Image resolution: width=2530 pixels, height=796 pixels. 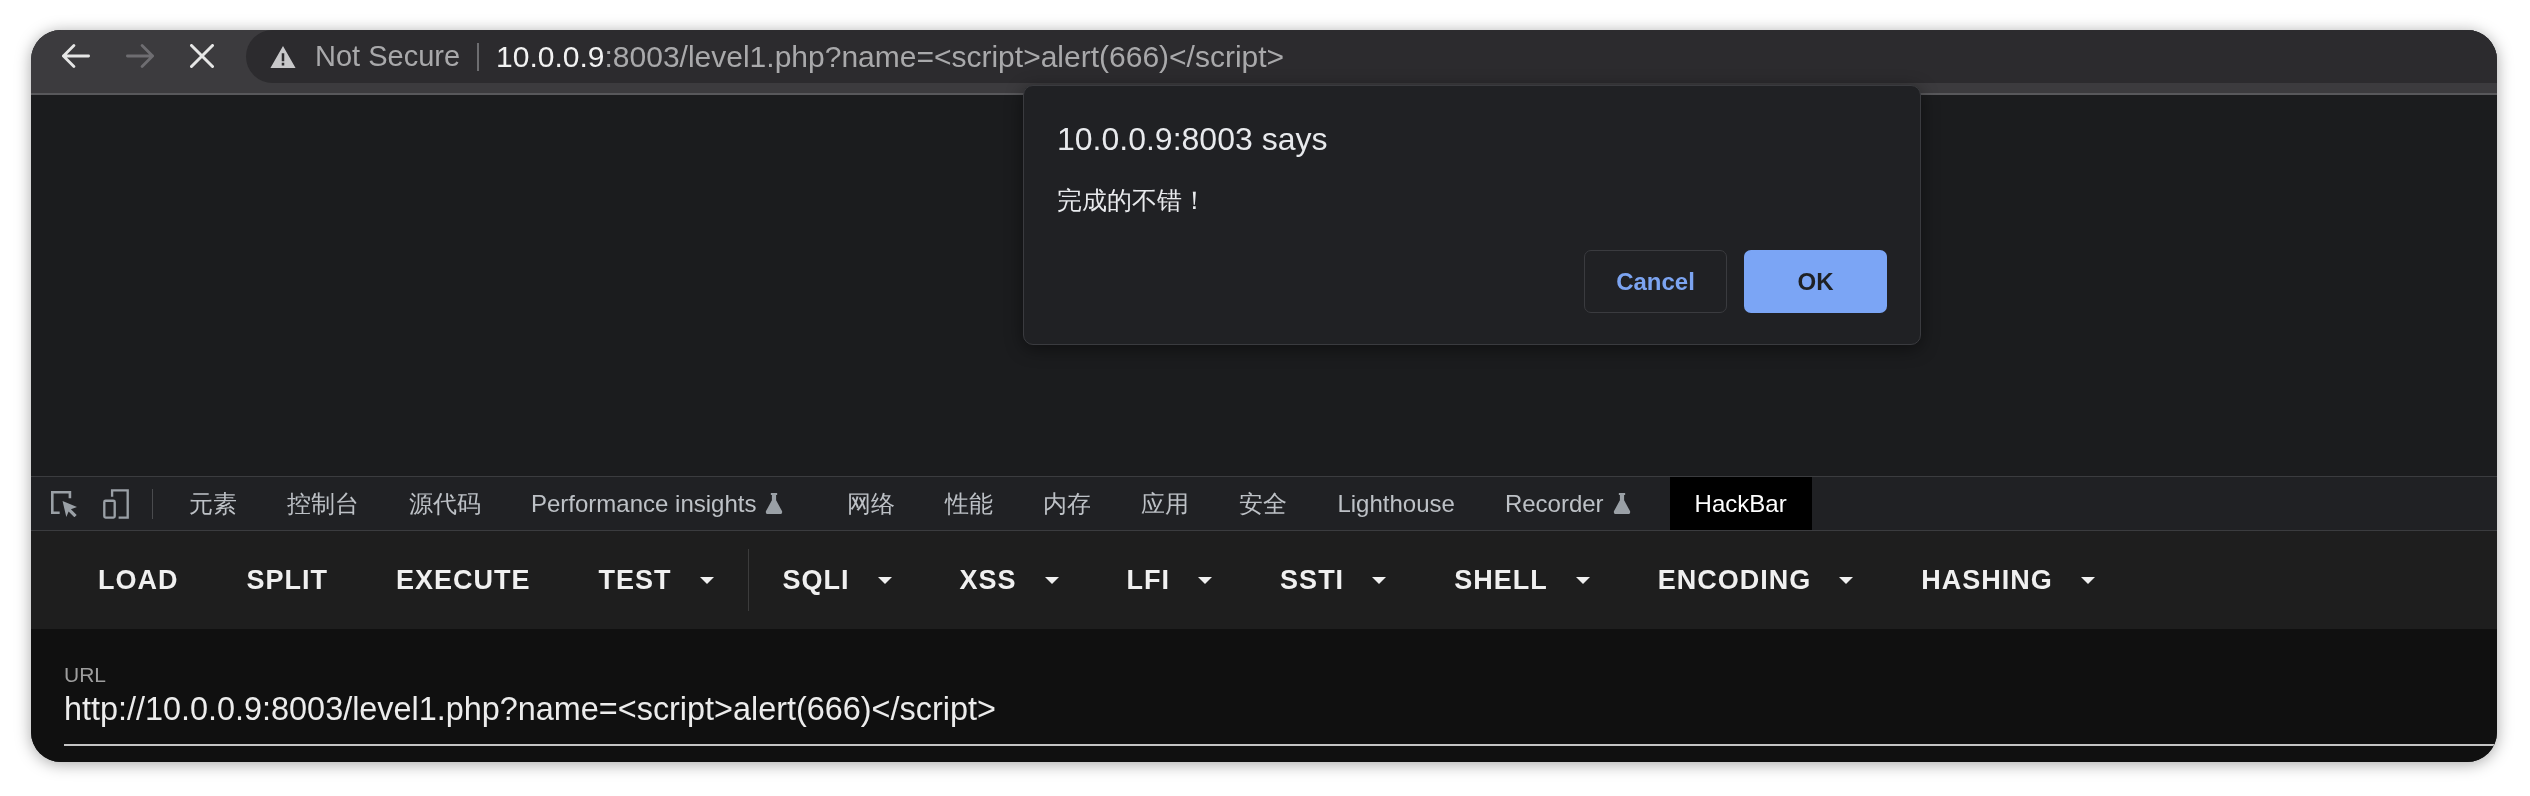 I want to click on devices-icon, so click(x=116, y=503).